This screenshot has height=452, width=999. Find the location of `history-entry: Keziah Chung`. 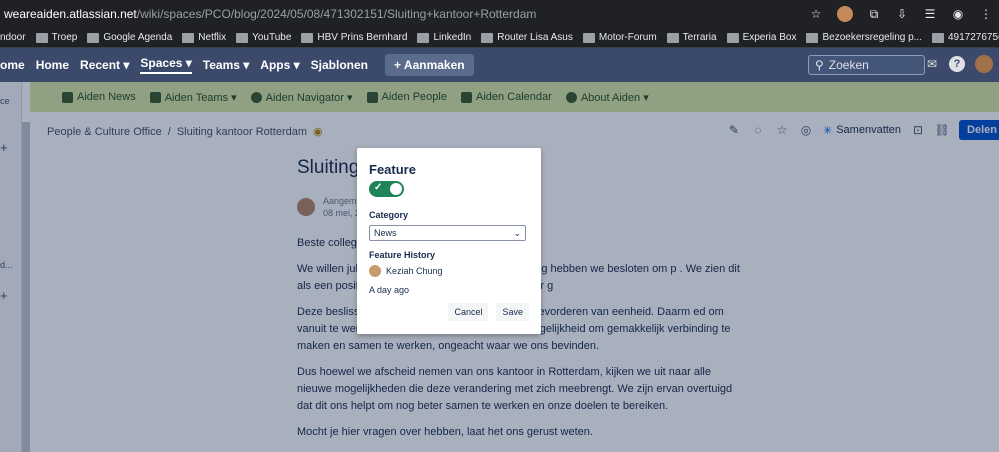

history-entry: Keziah Chung is located at coordinates (449, 271).